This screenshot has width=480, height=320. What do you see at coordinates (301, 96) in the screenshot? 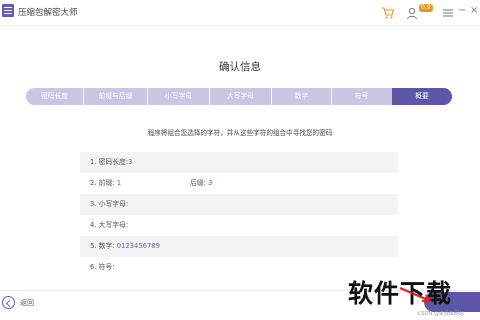
I see `step-digits: 数字` at bounding box center [301, 96].